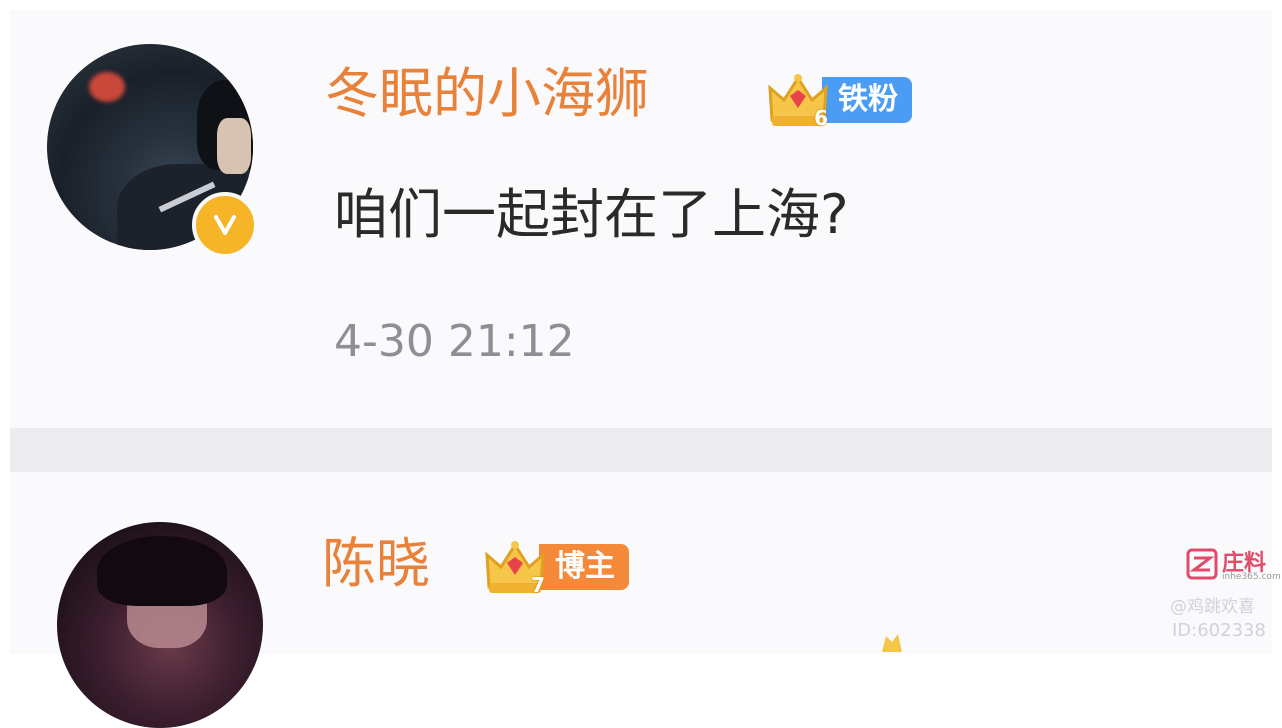 The width and height of the screenshot is (1282, 728). I want to click on crown-icon: 6, so click(798, 100).